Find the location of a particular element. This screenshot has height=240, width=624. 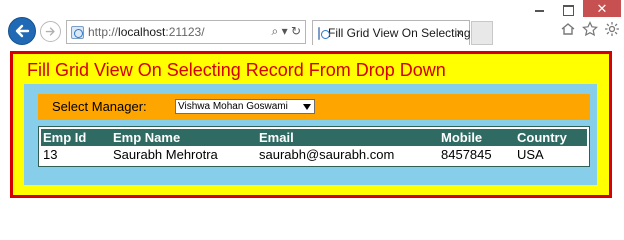

arrow-left-icon is located at coordinates (22, 31).